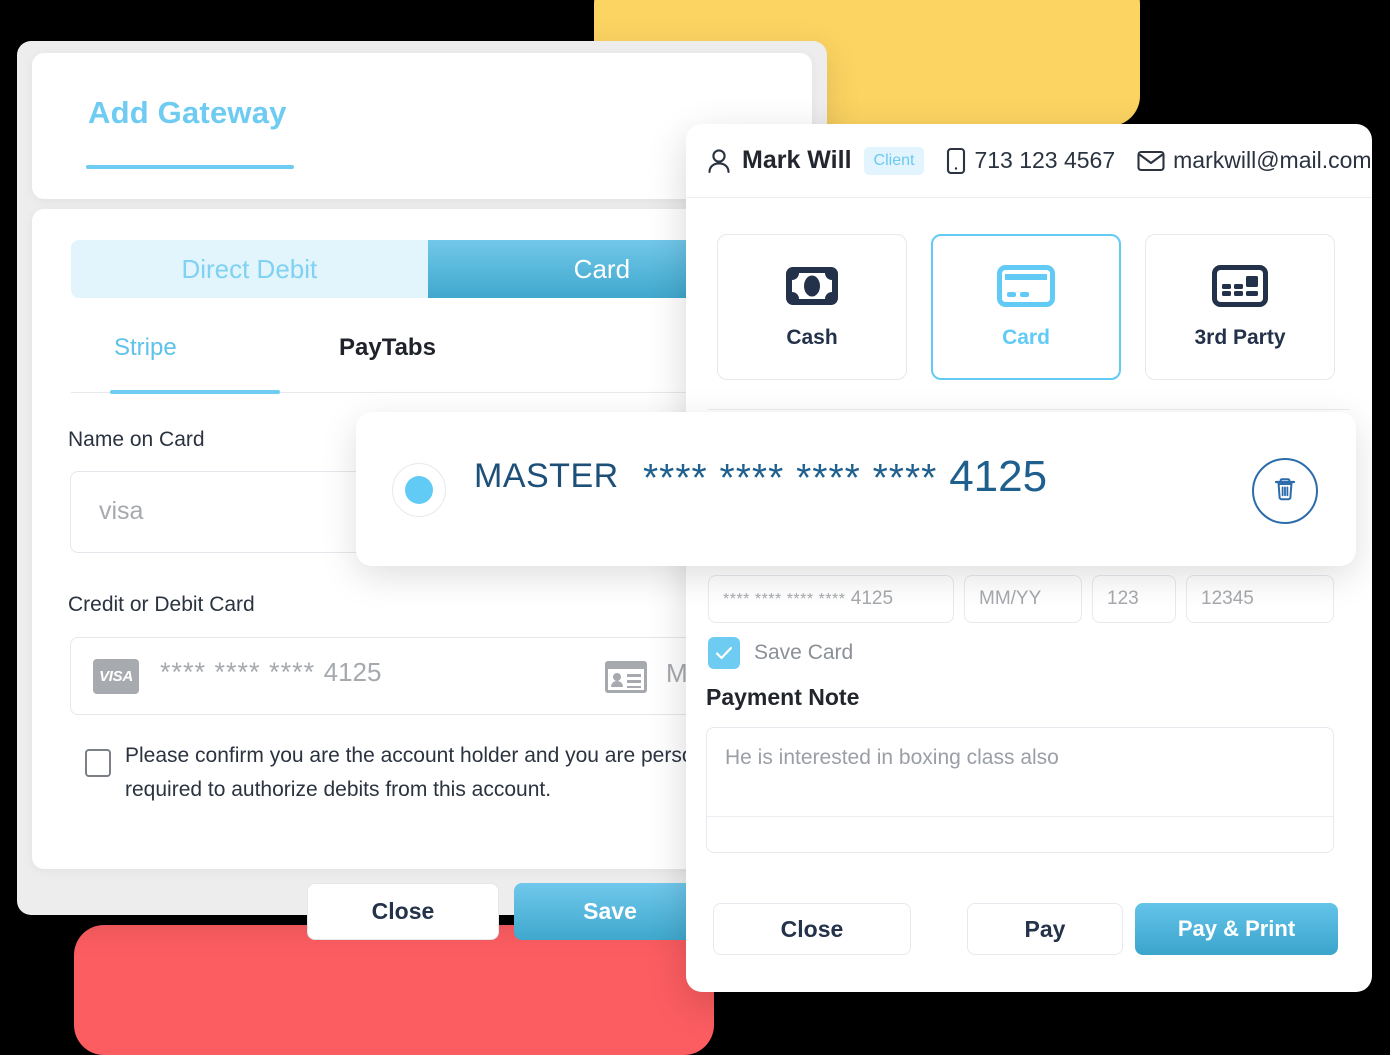 The width and height of the screenshot is (1390, 1055). I want to click on client-name: Mark Will, so click(797, 160).